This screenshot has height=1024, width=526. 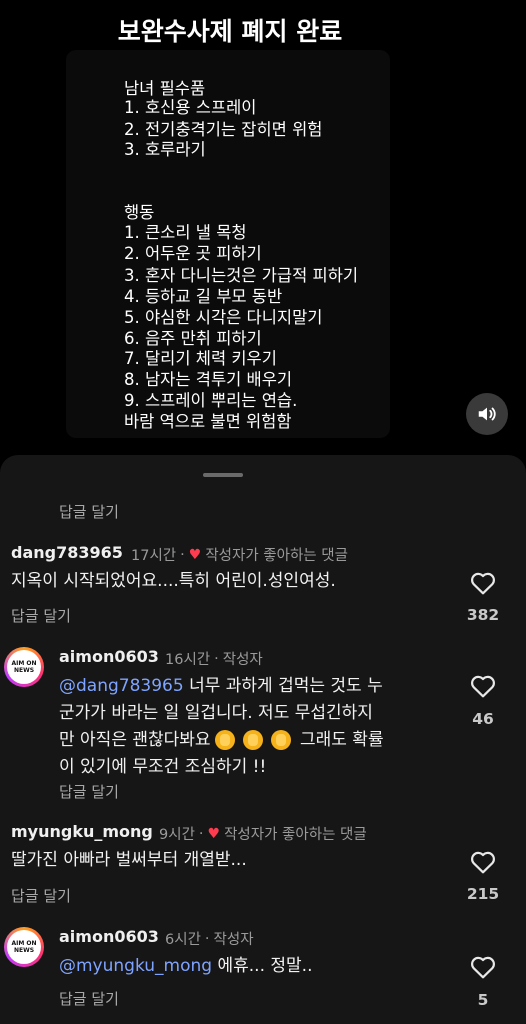 I want to click on comment-time: 9시간, so click(x=177, y=835).